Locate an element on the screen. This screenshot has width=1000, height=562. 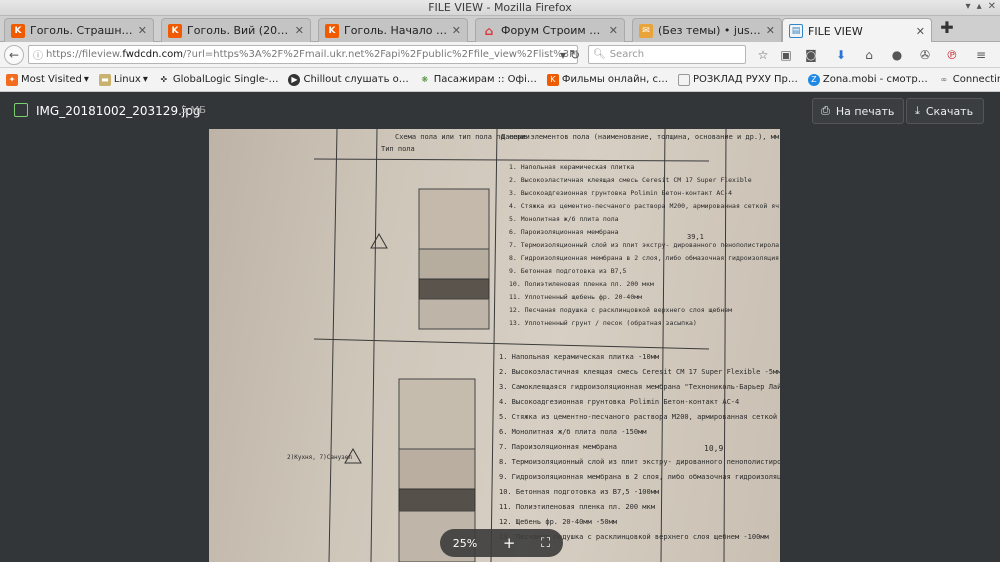
row1-item: 10. Полиэтиленовая пленка пл. 200 мкм is located at coordinates (581, 284).